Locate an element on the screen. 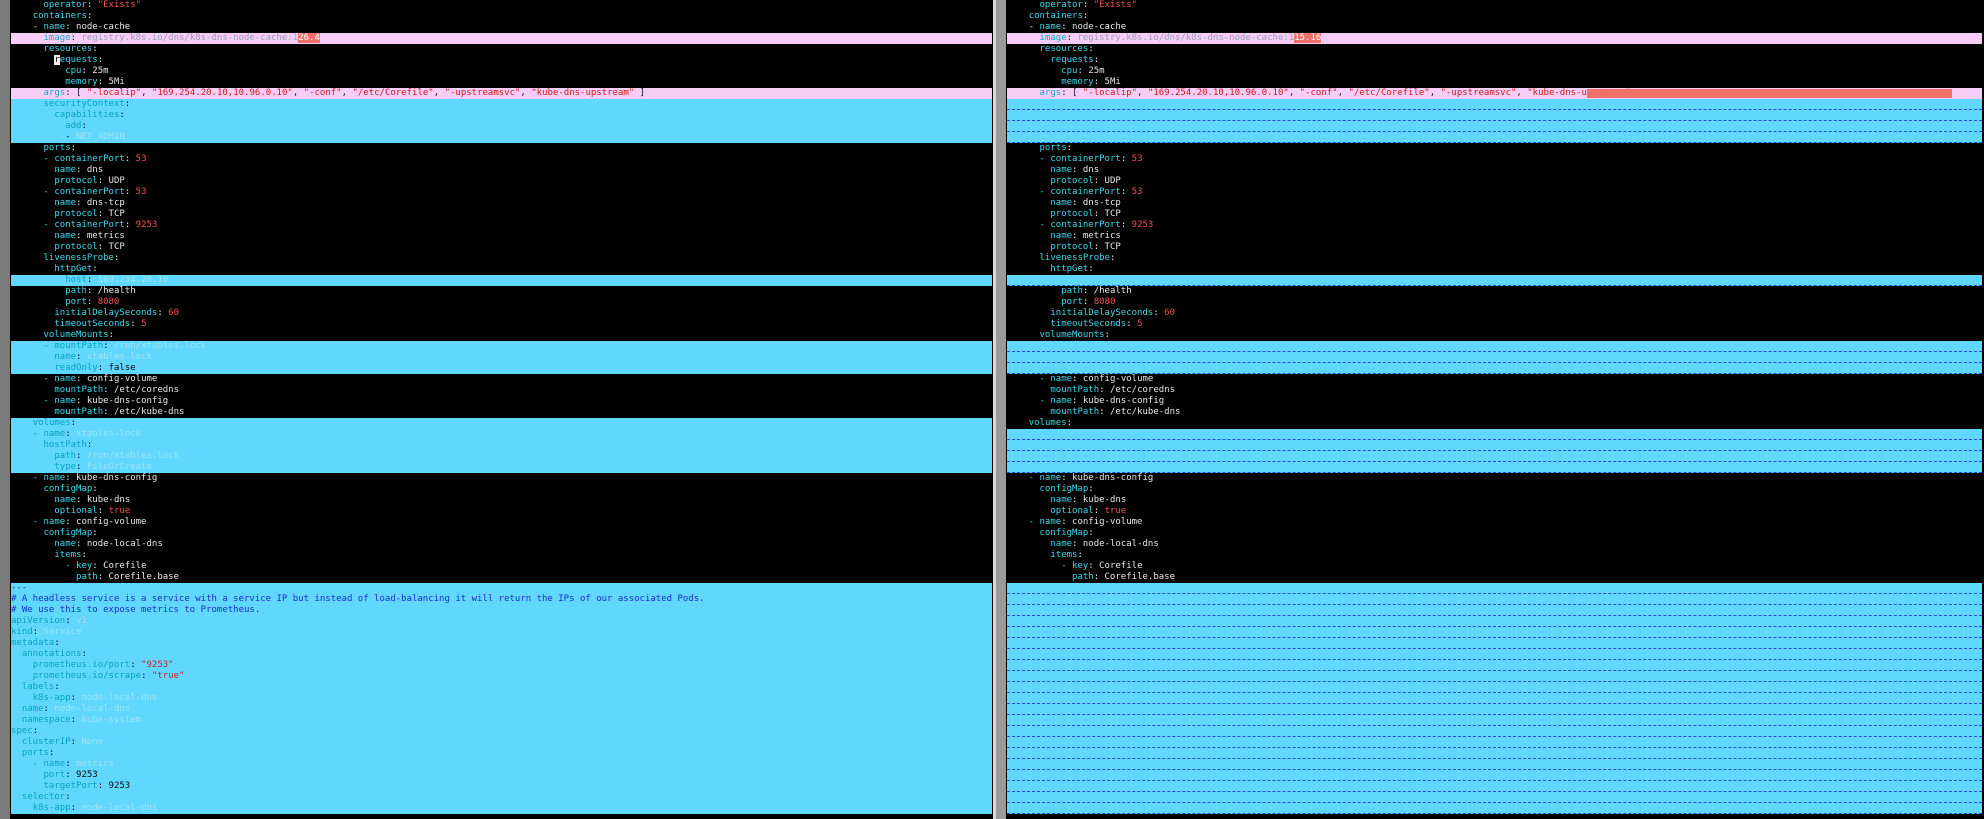 The image size is (1984, 819). code-line: timeoutSeconds: 5 is located at coordinates (1494, 324).